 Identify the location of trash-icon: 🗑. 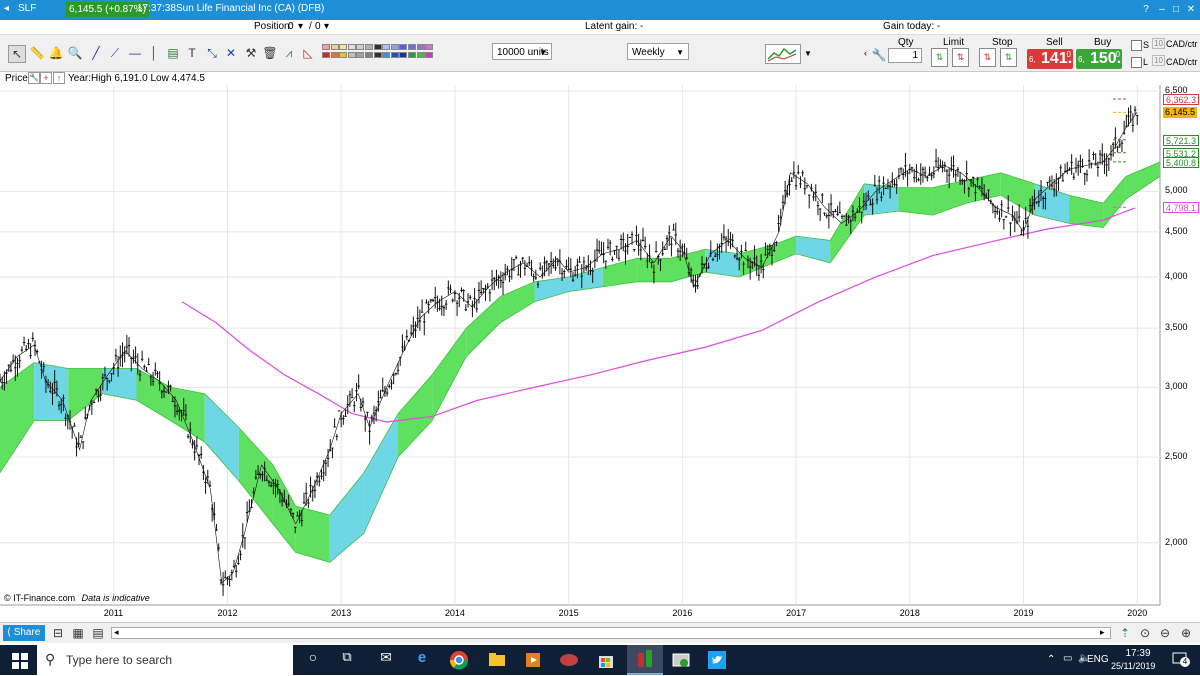
(270, 53).